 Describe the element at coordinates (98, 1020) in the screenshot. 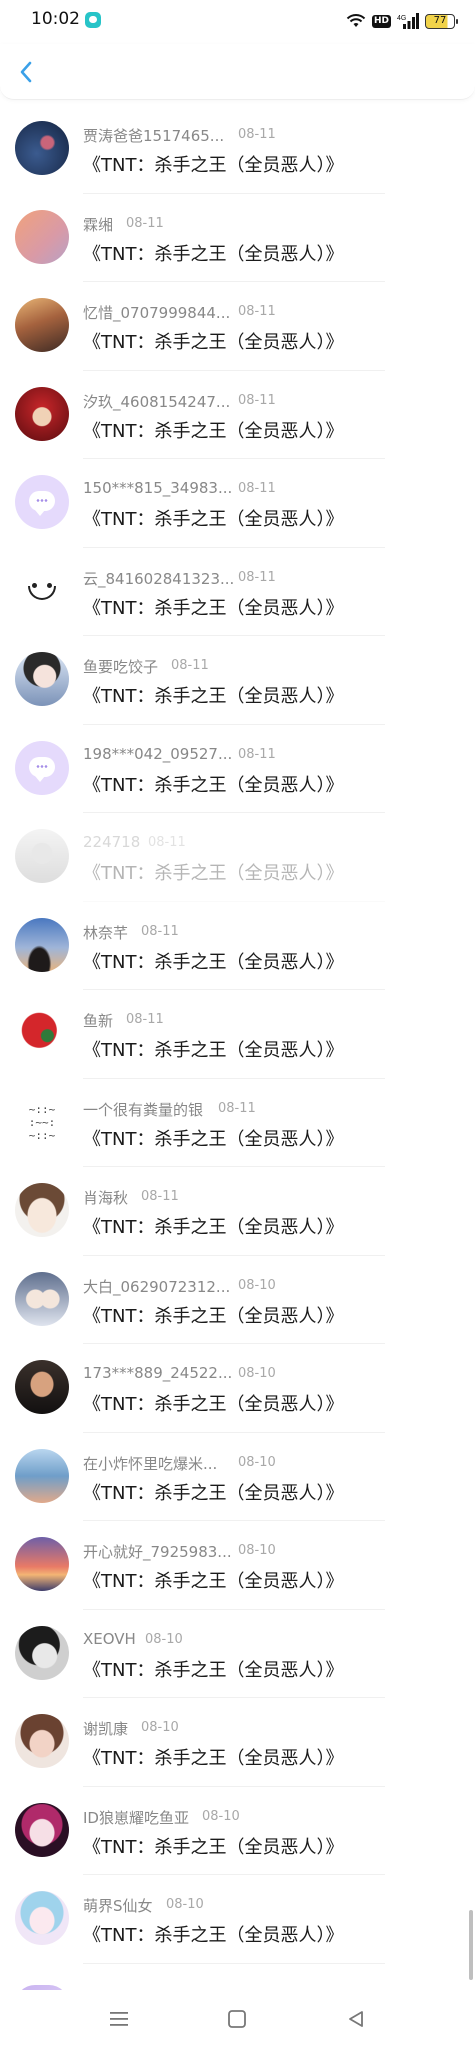

I see `user-name: 鱼新` at that location.